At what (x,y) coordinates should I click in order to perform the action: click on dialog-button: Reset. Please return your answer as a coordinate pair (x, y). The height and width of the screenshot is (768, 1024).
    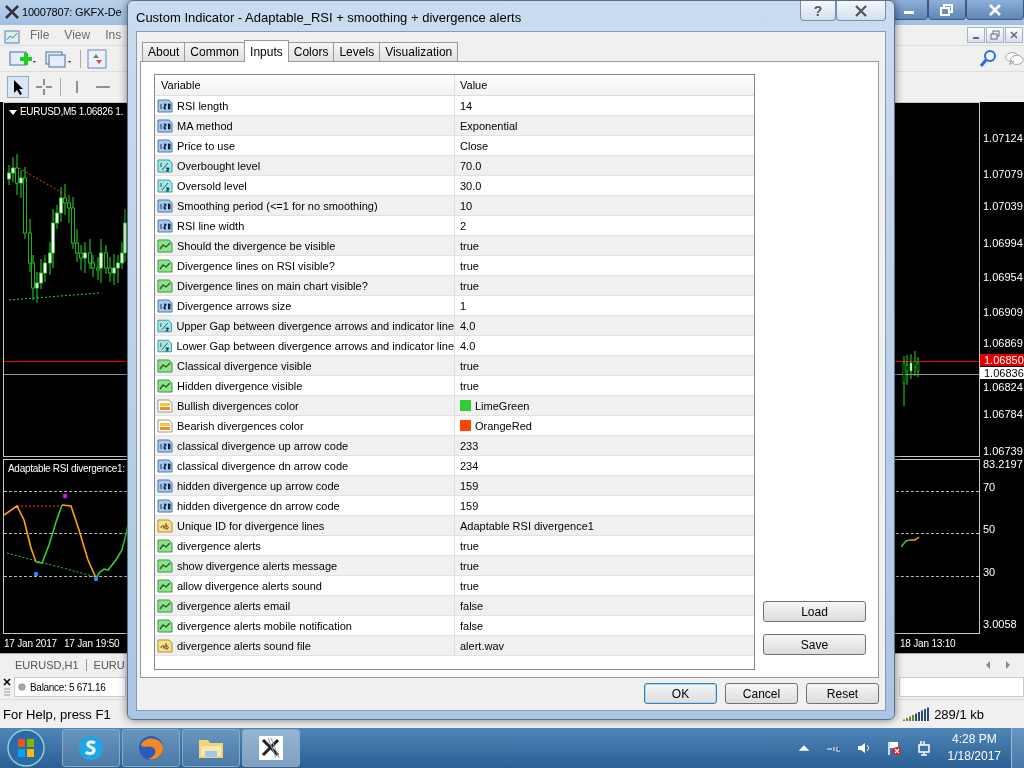
    Looking at the image, I should click on (842, 693).